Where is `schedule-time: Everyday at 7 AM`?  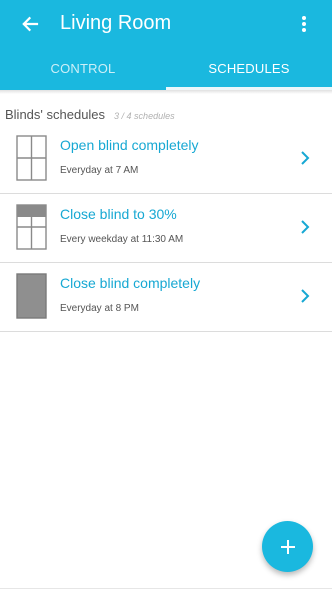 schedule-time: Everyday at 7 AM is located at coordinates (99, 170).